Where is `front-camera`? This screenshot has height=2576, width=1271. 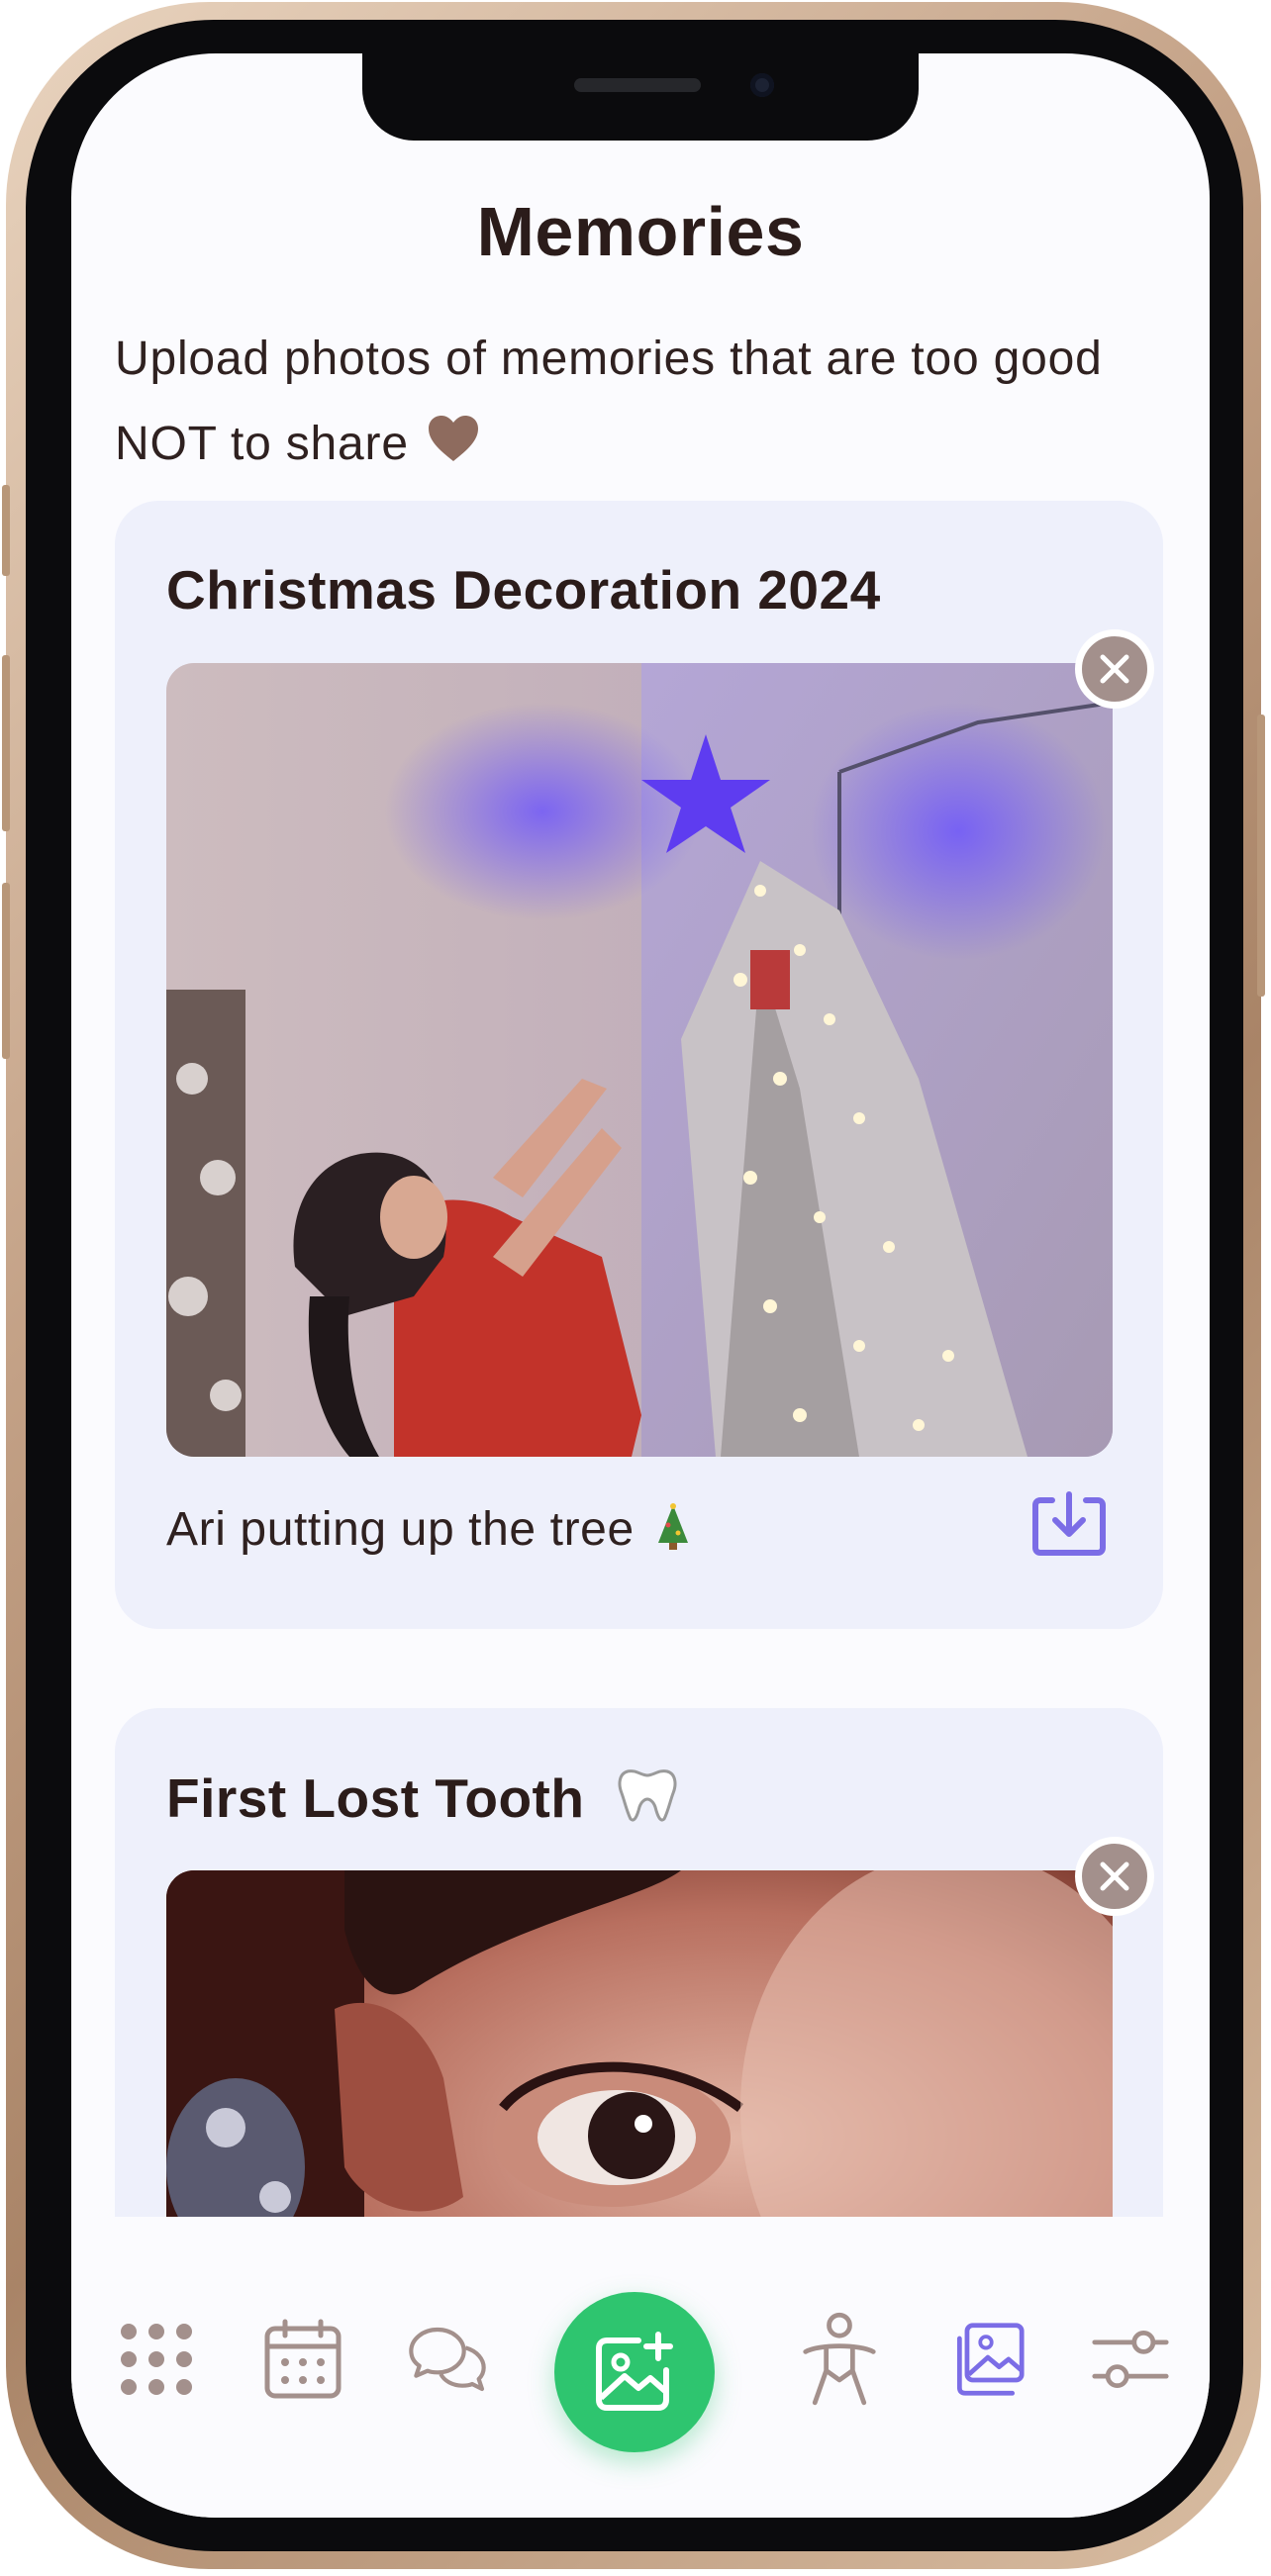
front-camera is located at coordinates (762, 85).